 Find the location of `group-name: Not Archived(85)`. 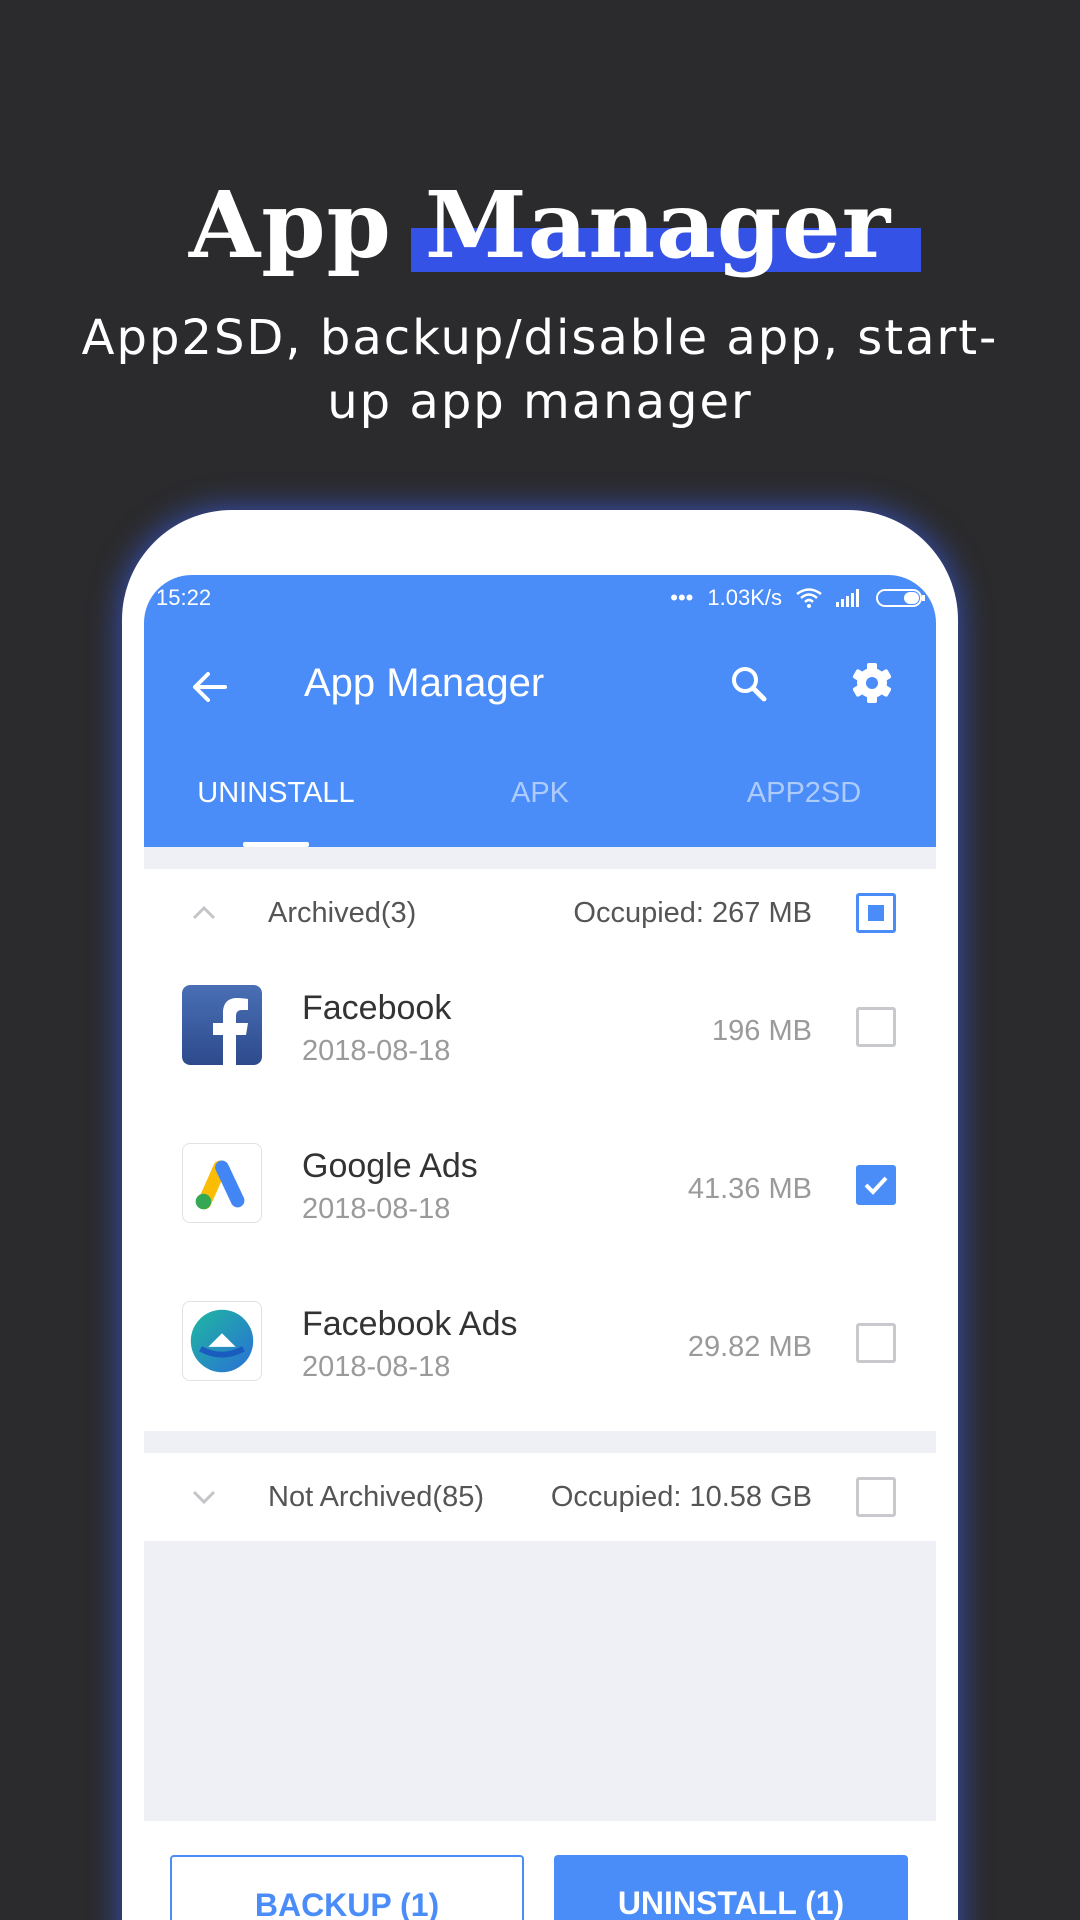

group-name: Not Archived(85) is located at coordinates (376, 1497).